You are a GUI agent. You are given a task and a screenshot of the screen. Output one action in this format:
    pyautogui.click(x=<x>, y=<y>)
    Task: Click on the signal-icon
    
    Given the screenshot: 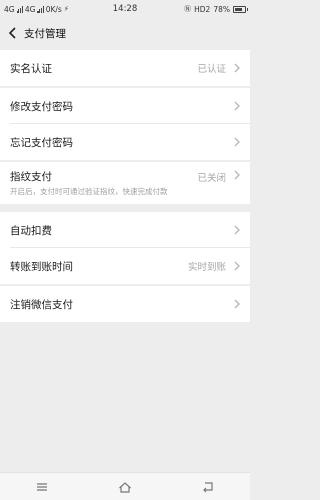 What is the action you would take?
    pyautogui.click(x=19, y=9)
    